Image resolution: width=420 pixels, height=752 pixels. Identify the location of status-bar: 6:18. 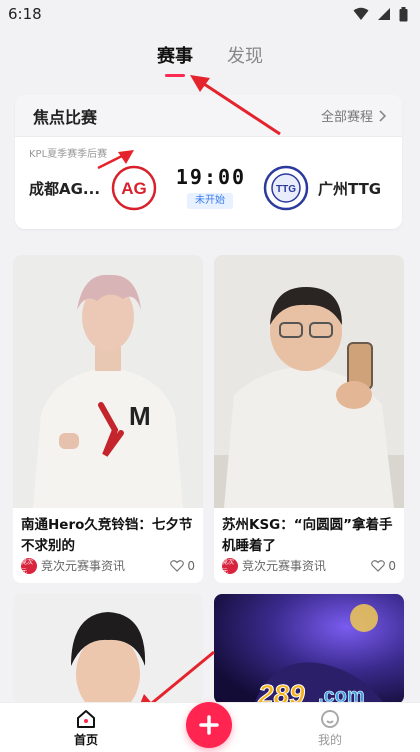
(210, 14).